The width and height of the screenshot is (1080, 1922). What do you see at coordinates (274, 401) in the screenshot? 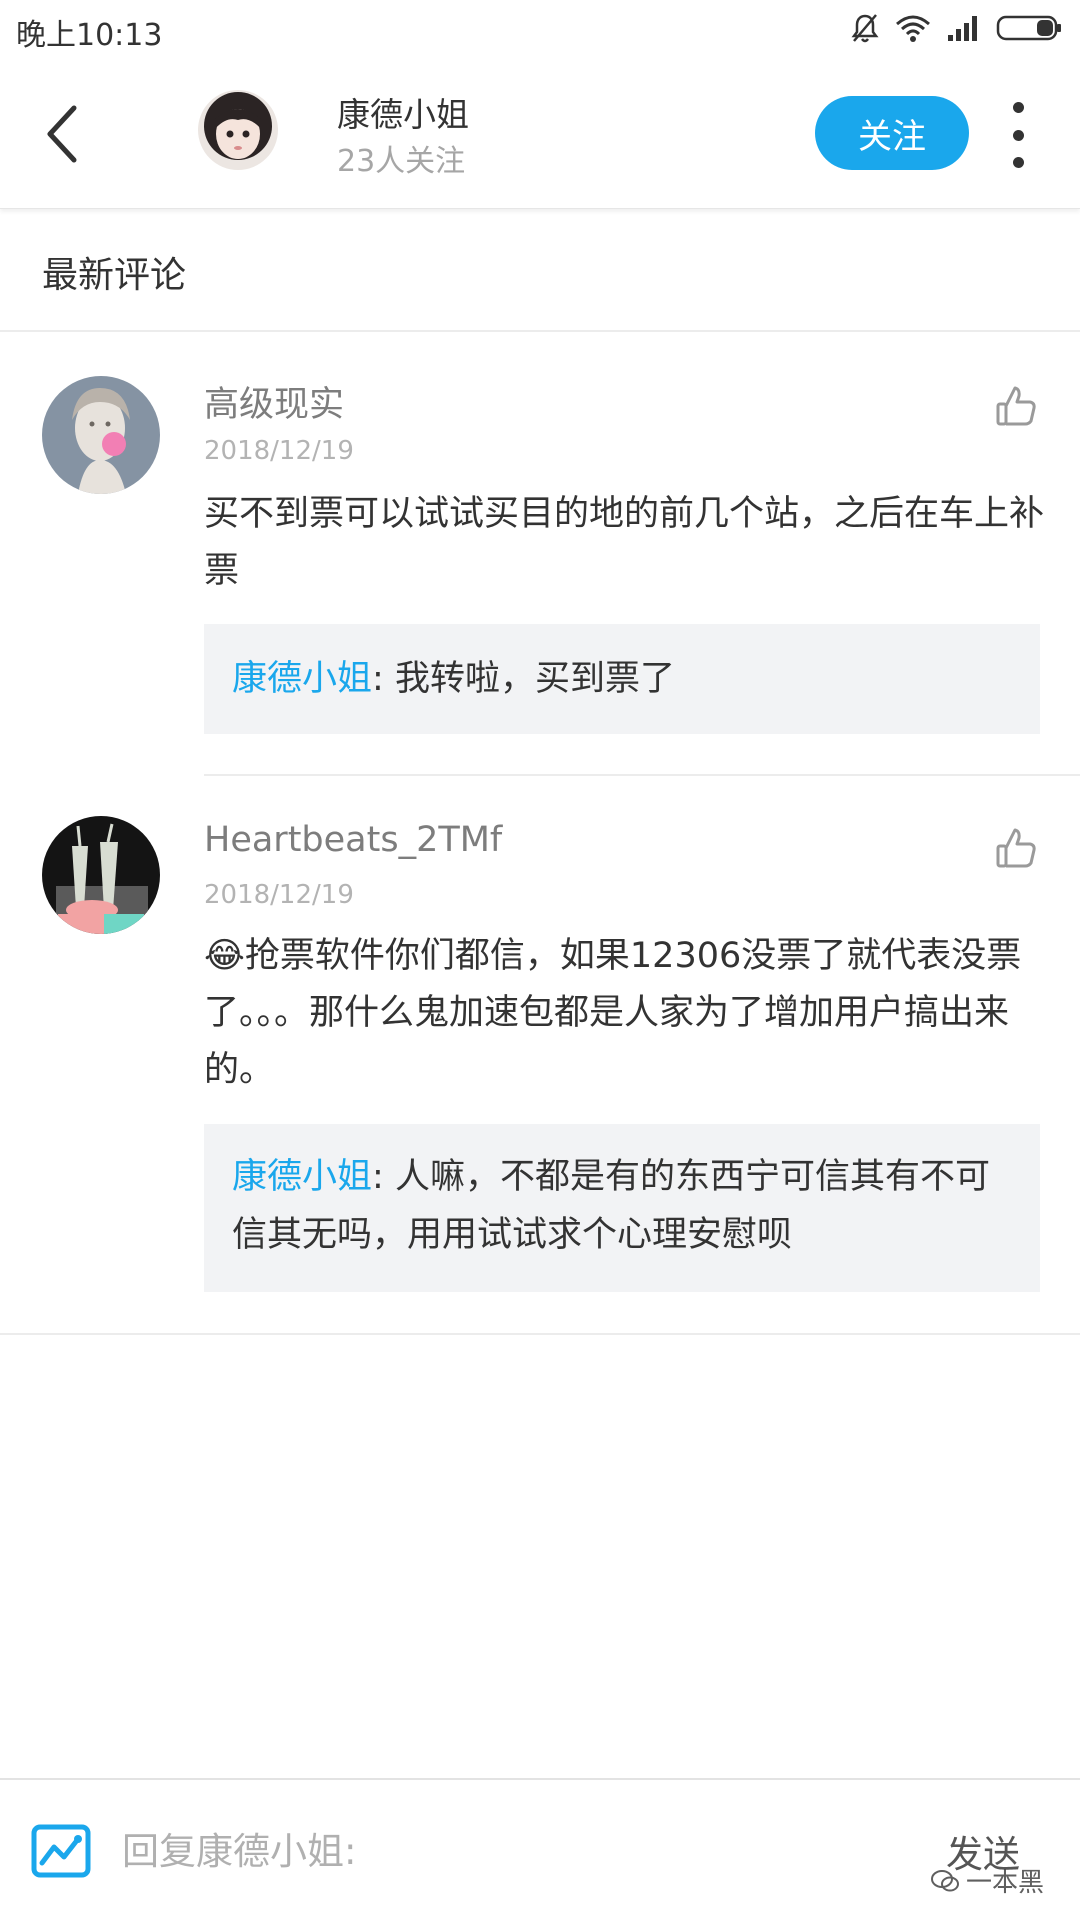
I see `comment-author: 高级现实` at bounding box center [274, 401].